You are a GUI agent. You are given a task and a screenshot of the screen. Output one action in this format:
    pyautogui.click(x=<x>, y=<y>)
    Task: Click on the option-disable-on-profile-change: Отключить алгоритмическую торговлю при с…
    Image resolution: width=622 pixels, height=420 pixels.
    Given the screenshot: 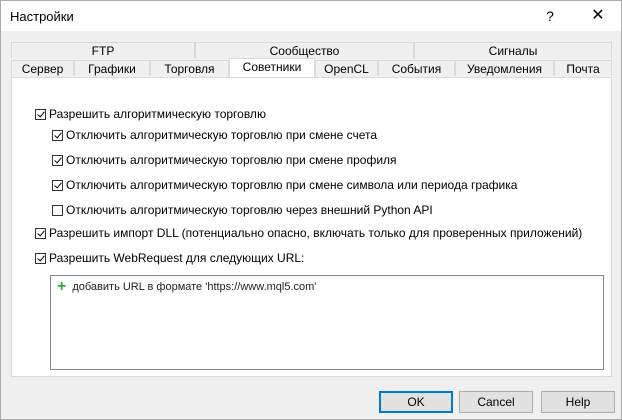 What is the action you would take?
    pyautogui.click(x=224, y=160)
    